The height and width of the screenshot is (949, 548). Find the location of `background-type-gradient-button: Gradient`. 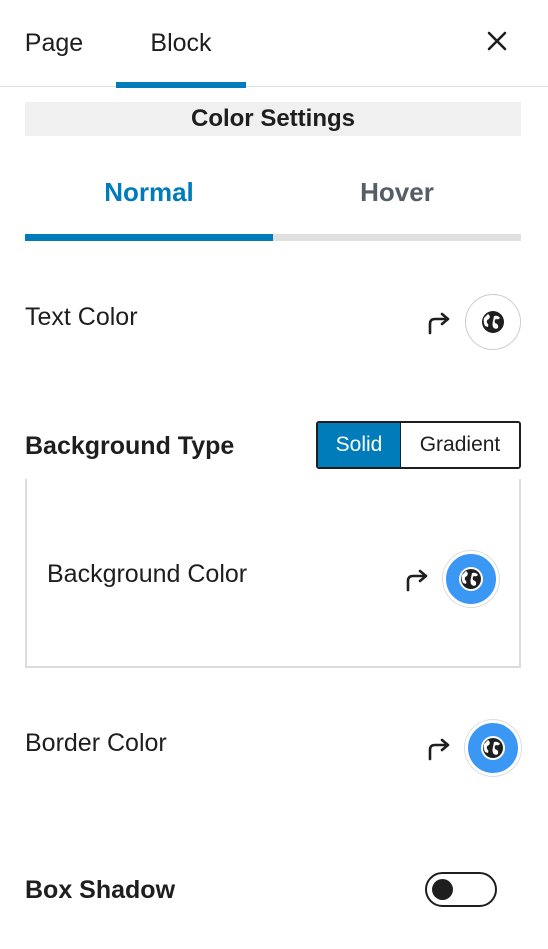

background-type-gradient-button: Gradient is located at coordinates (460, 445).